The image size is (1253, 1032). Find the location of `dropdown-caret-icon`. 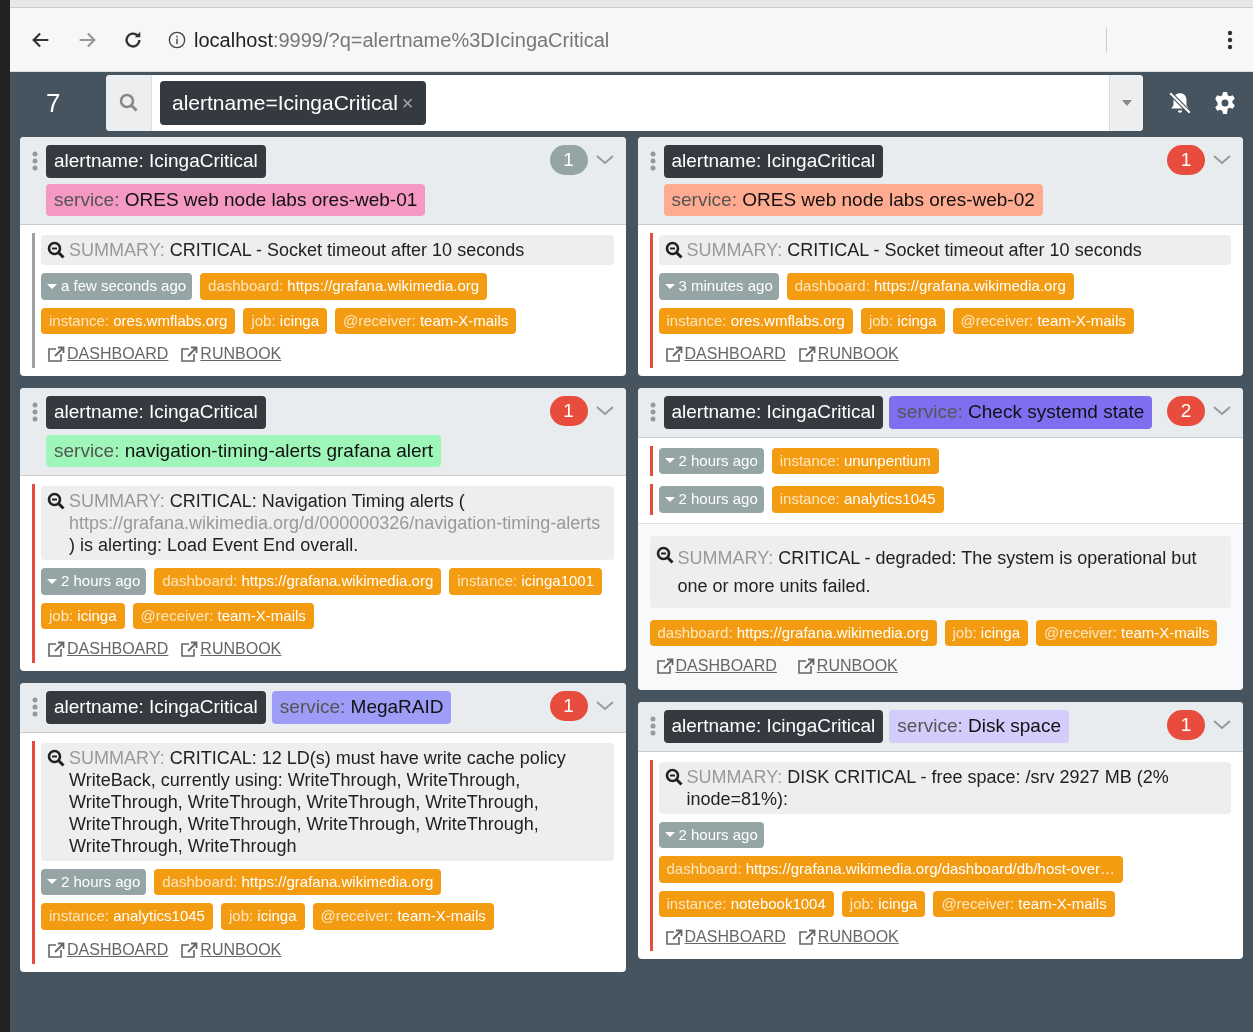

dropdown-caret-icon is located at coordinates (1126, 103).